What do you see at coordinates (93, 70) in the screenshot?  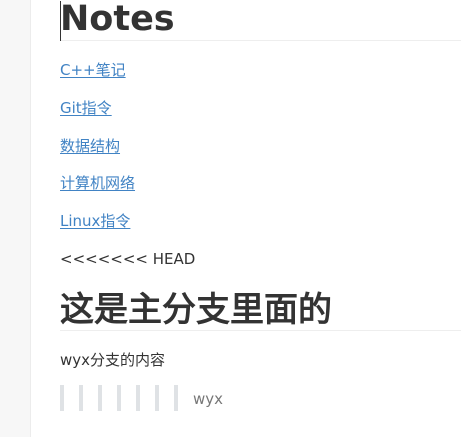 I see `link-cpp-notes: C++笔记` at bounding box center [93, 70].